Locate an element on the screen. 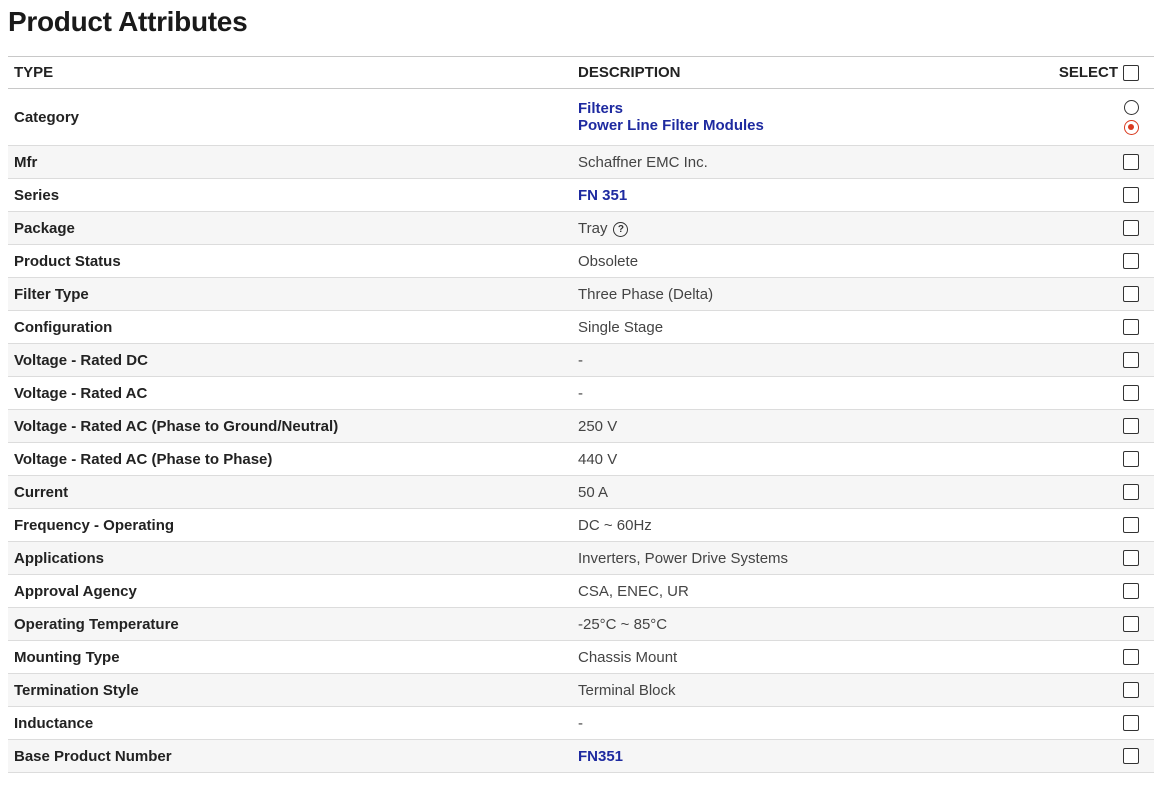 The image size is (1161, 793). page-title: Product Attributes is located at coordinates (128, 21).